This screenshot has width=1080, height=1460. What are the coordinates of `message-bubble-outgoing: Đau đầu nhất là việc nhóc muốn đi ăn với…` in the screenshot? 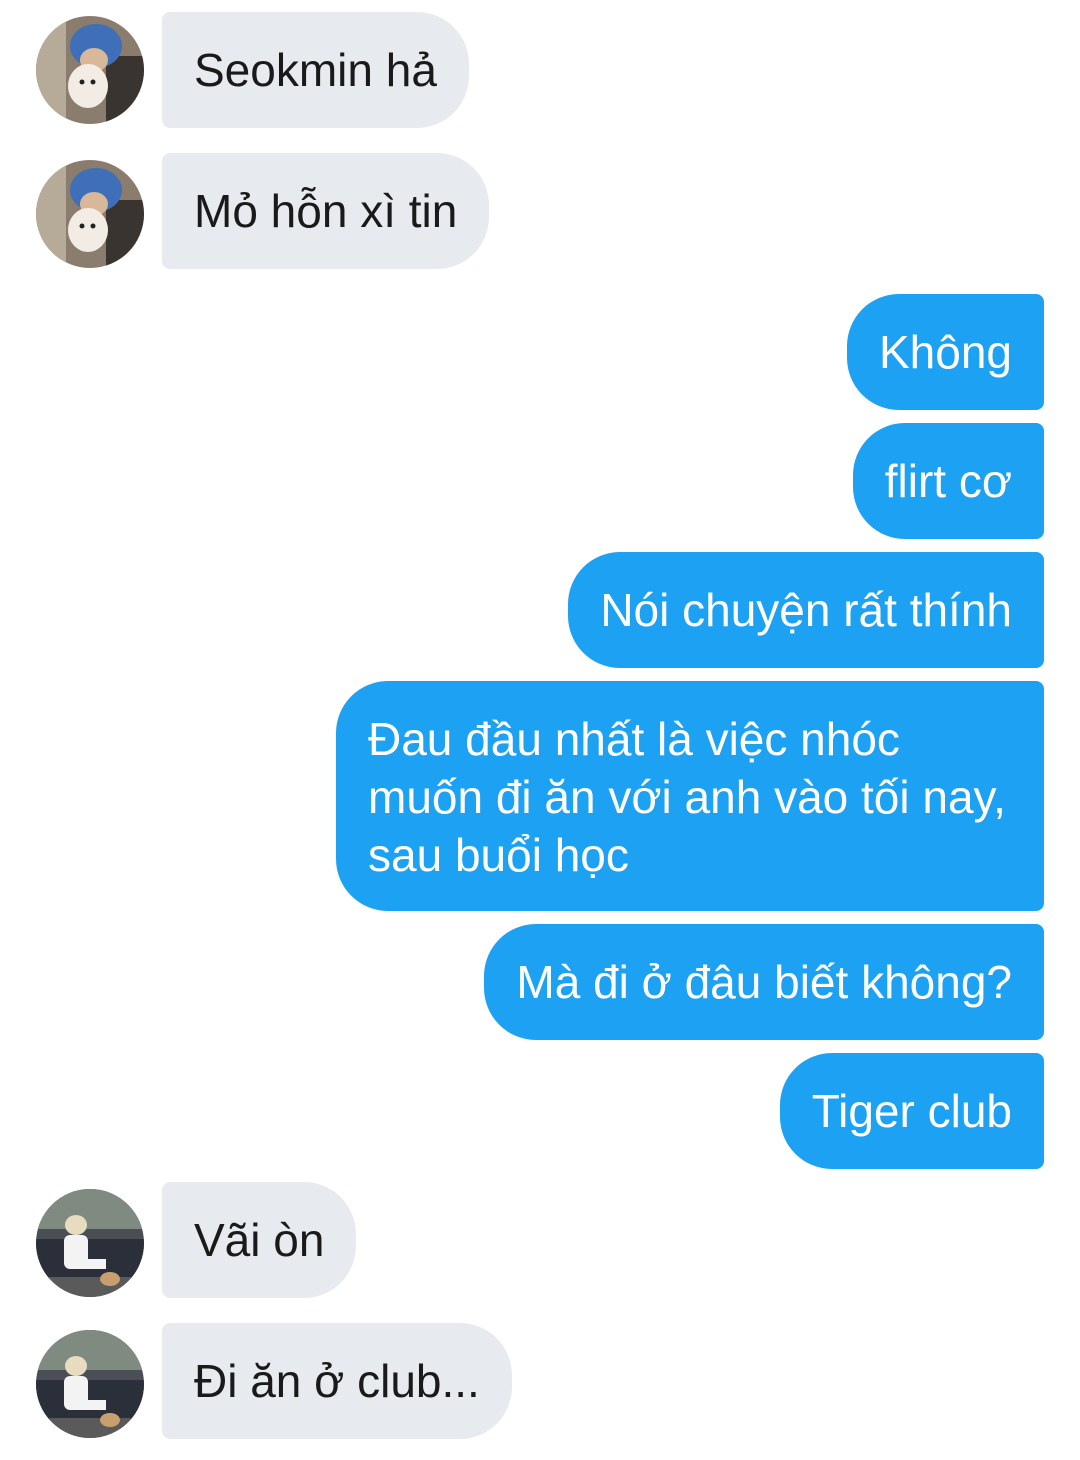 It's located at (690, 796).